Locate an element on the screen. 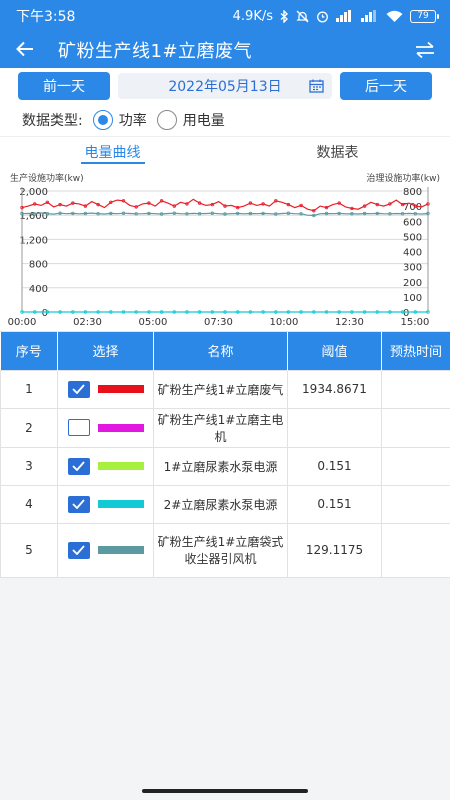 The height and width of the screenshot is (800, 450). y-left-tick-label: 400 is located at coordinates (38, 289).